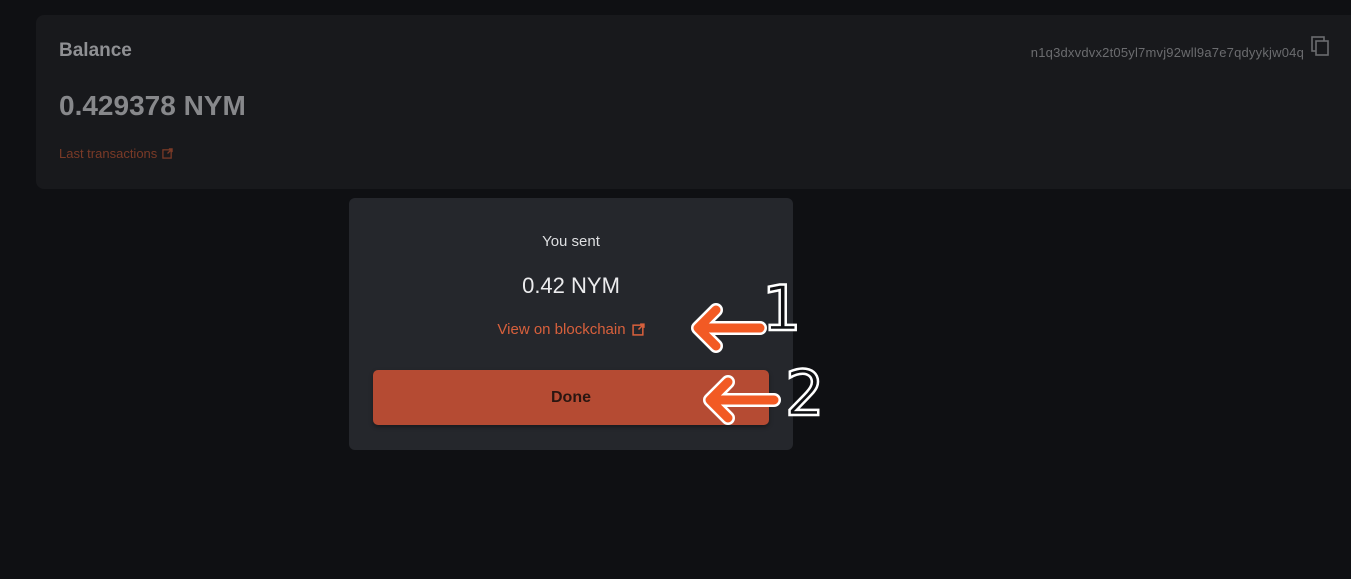 The height and width of the screenshot is (579, 1351). What do you see at coordinates (805, 393) in the screenshot?
I see `annotation-marker-2: 2` at bounding box center [805, 393].